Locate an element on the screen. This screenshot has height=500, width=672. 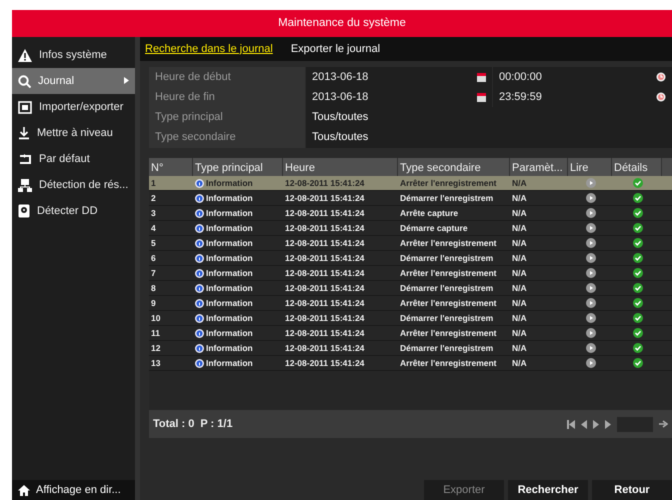
first-page-icon is located at coordinates (571, 424).